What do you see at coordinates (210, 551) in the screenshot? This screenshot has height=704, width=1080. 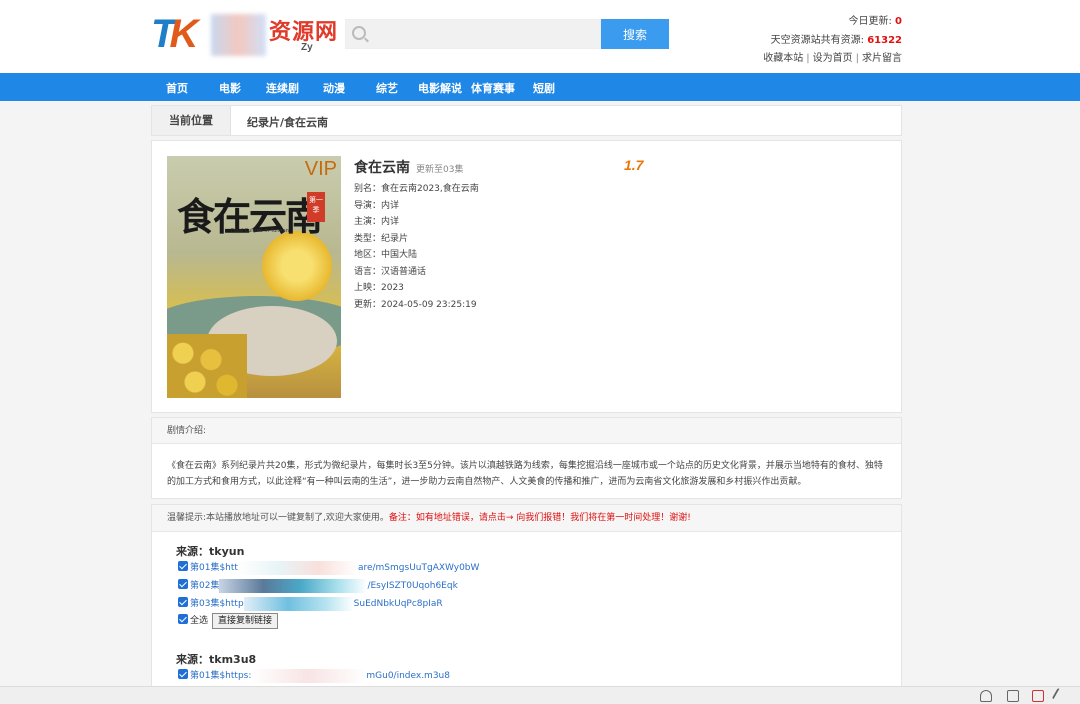 I see `source-title: 来源：tkyun` at bounding box center [210, 551].